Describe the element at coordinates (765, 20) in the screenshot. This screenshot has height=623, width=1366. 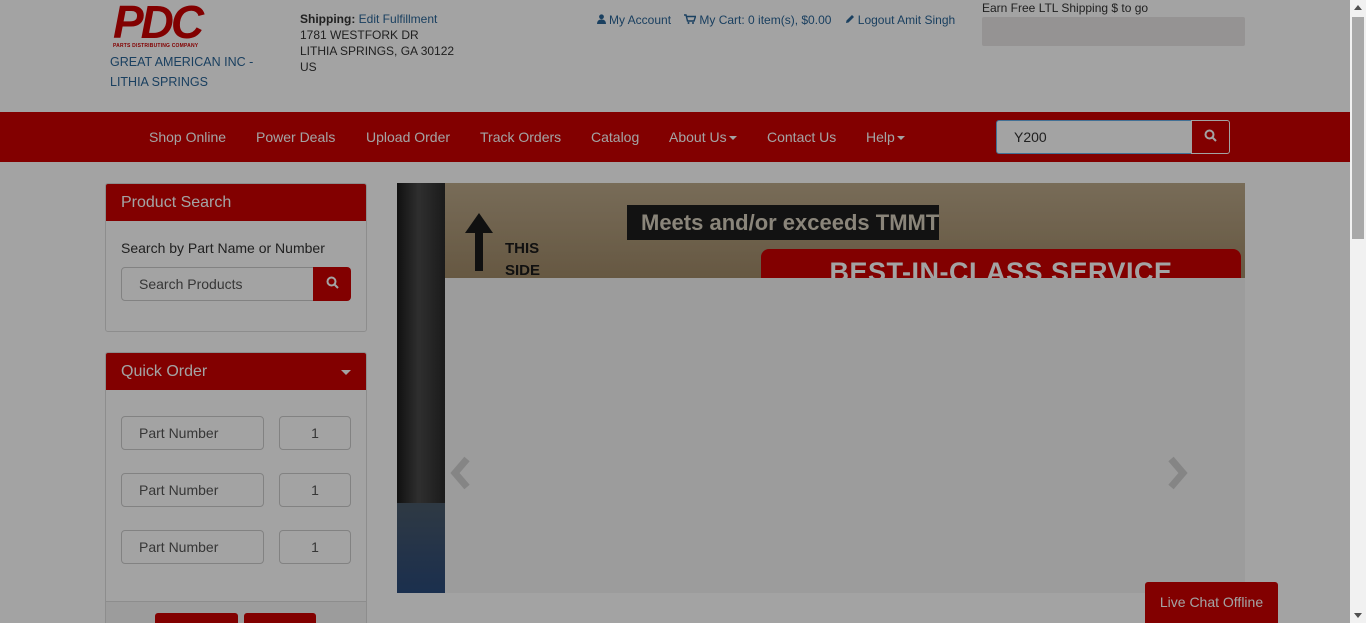
I see `my-cart-label: My Cart: 0 item(s), $0.00` at that location.